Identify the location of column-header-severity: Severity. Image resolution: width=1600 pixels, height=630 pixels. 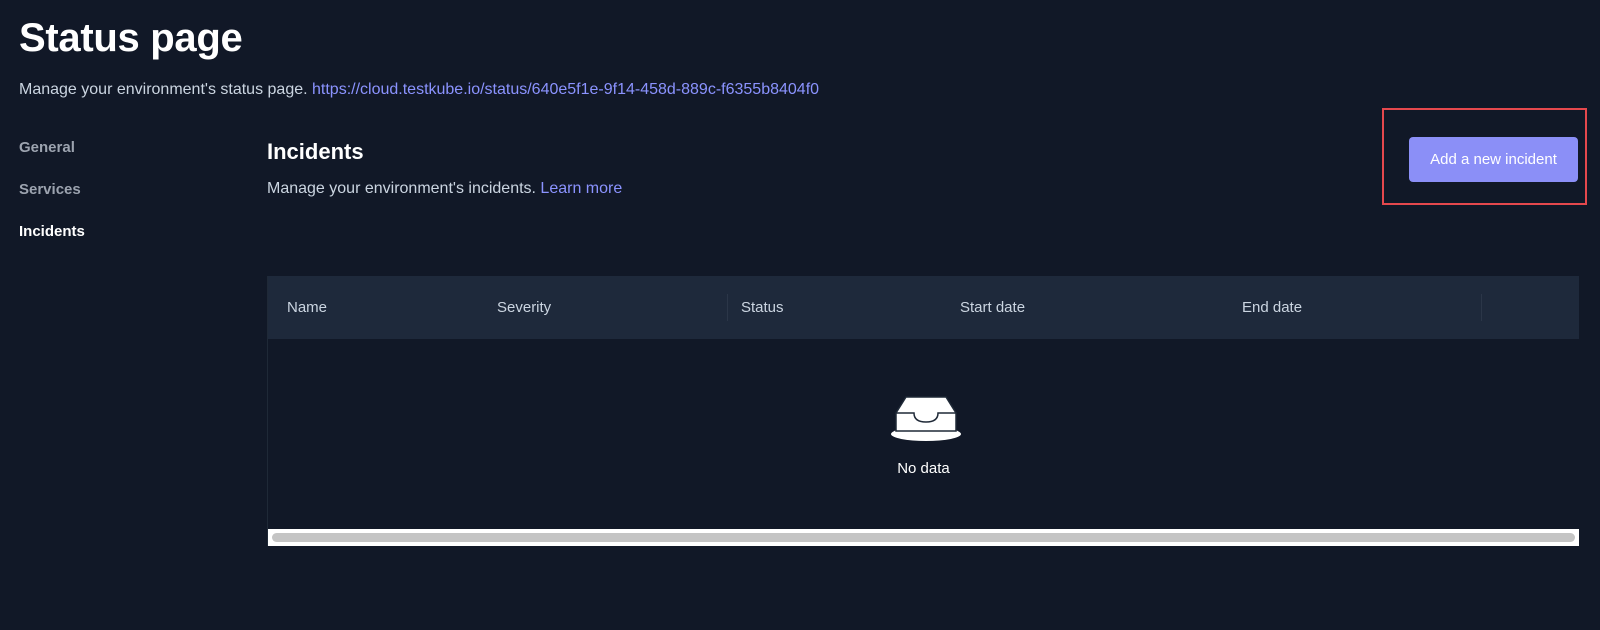
(524, 307).